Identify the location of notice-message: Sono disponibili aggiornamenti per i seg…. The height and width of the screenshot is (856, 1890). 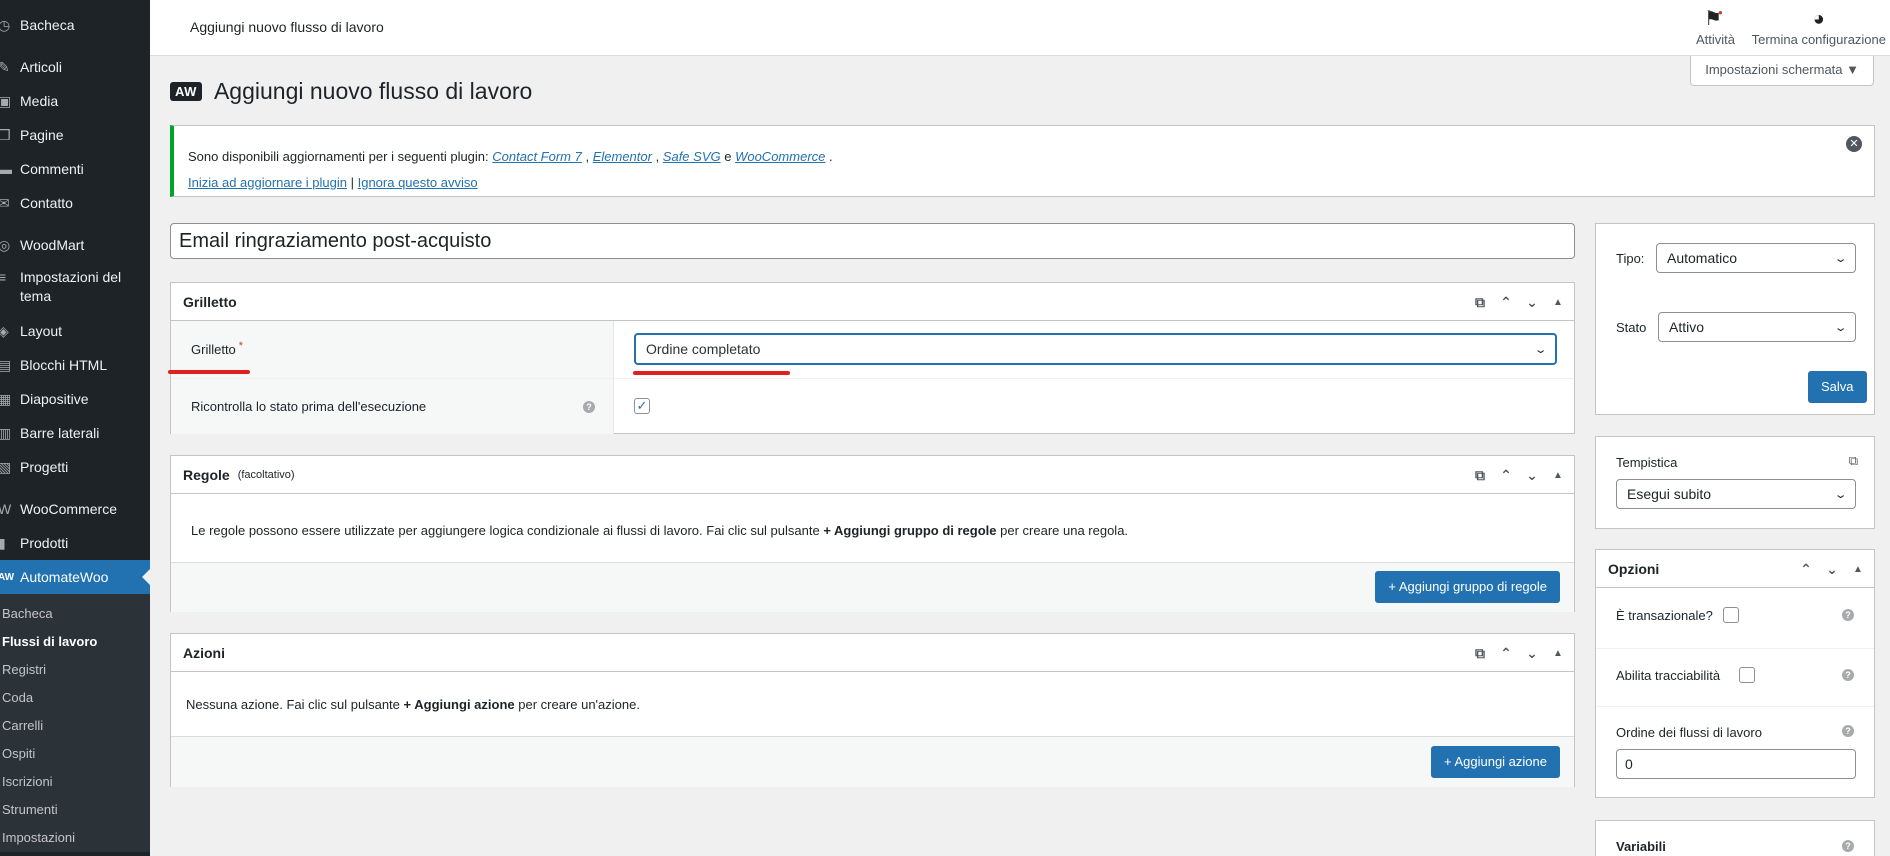
(1024, 157).